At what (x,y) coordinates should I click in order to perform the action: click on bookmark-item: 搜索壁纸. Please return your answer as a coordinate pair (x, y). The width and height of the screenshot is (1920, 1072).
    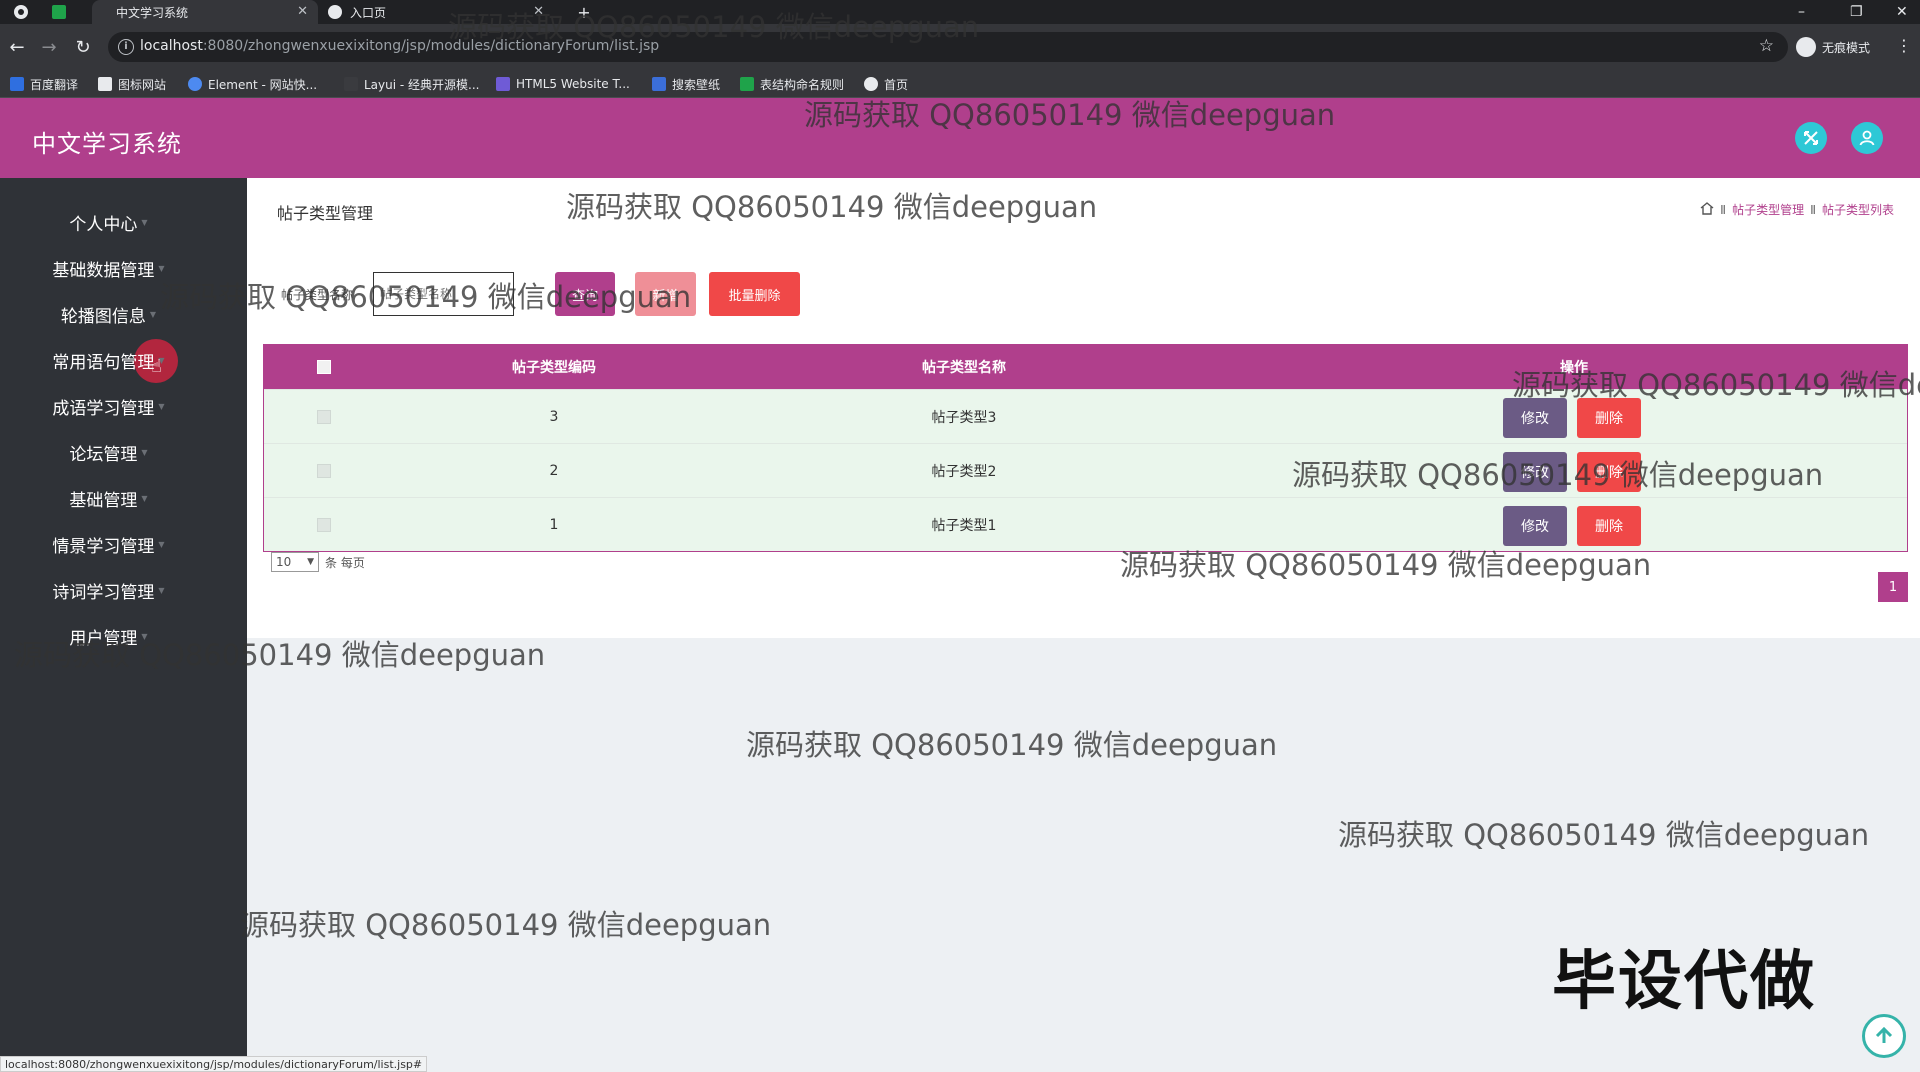
    Looking at the image, I should click on (686, 84).